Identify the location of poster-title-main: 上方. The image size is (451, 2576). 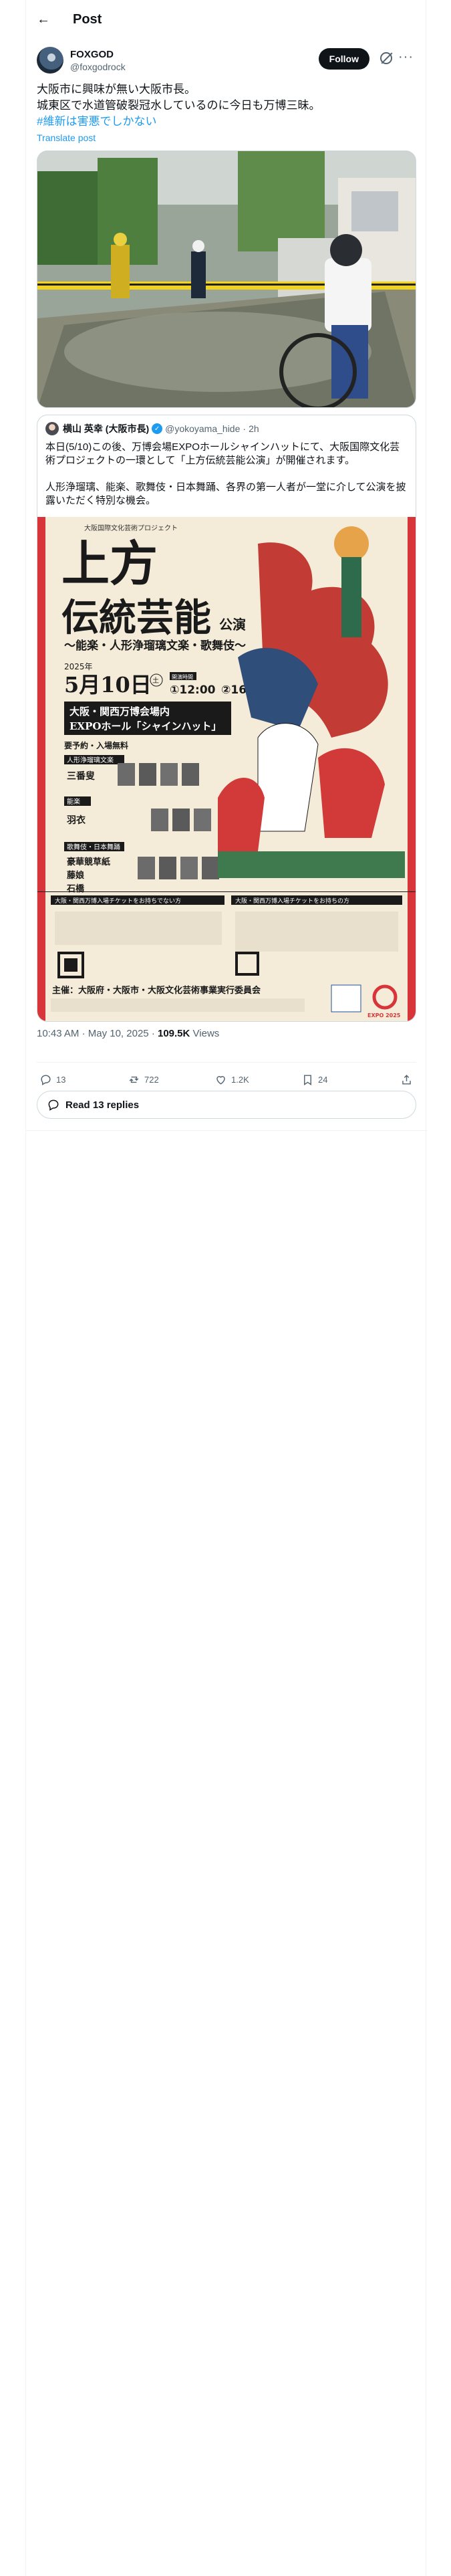
(109, 563).